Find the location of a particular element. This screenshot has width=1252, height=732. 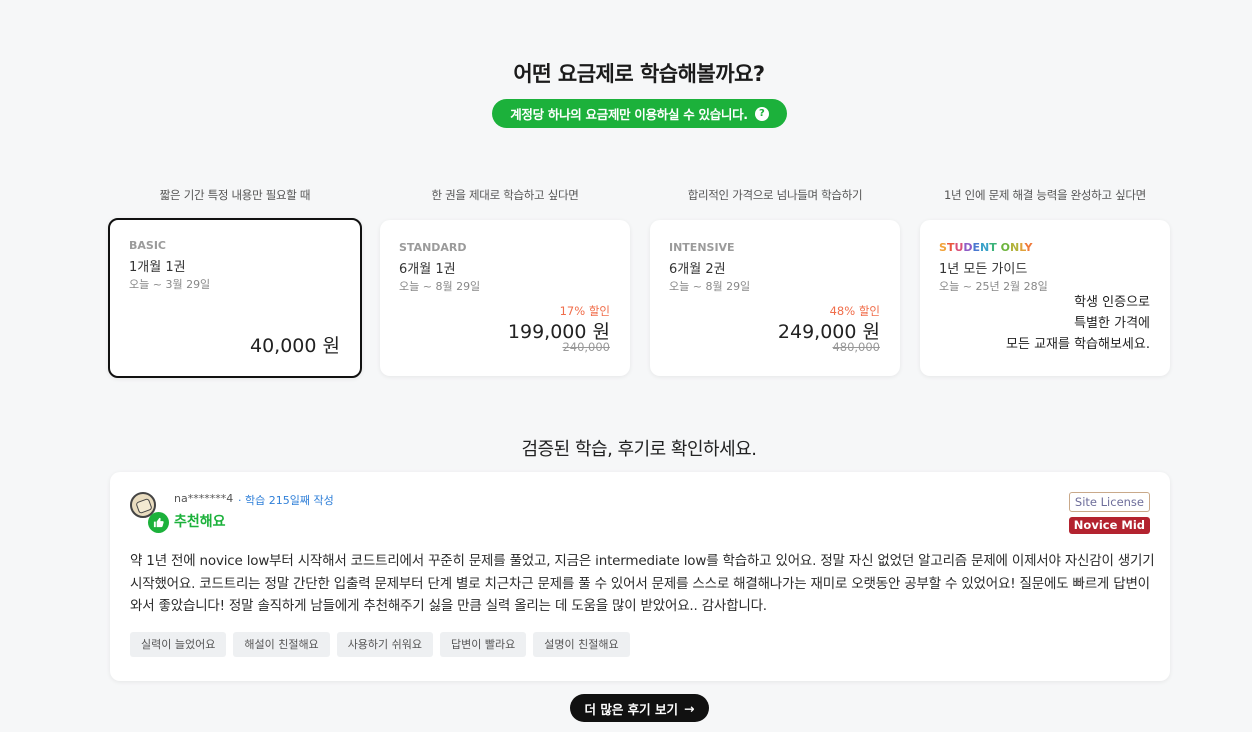

reviews-heading: 검증된 학습, 후기로 확인하세요. is located at coordinates (639, 449).